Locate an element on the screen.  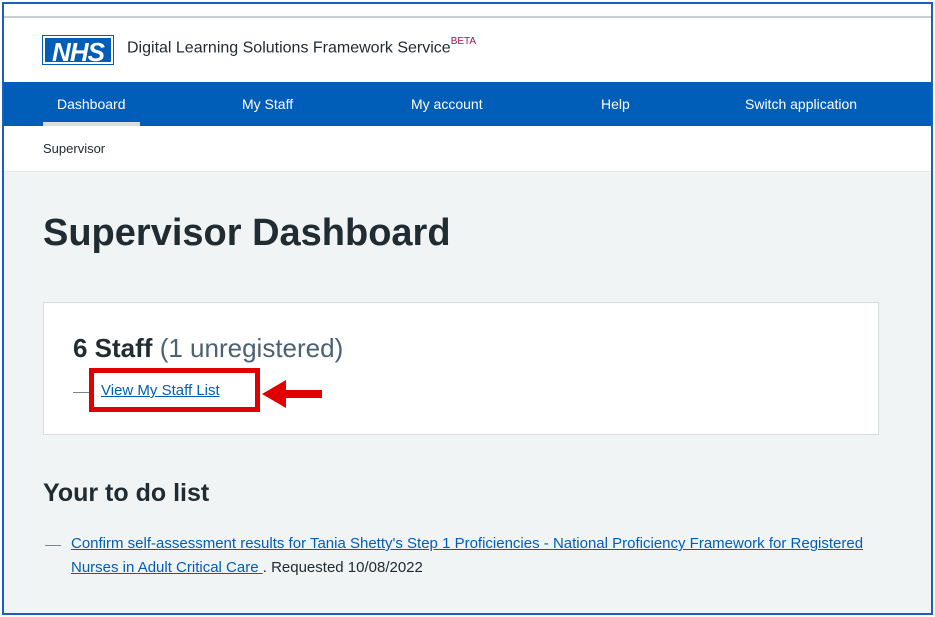
nav-help: Help is located at coordinates (615, 104).